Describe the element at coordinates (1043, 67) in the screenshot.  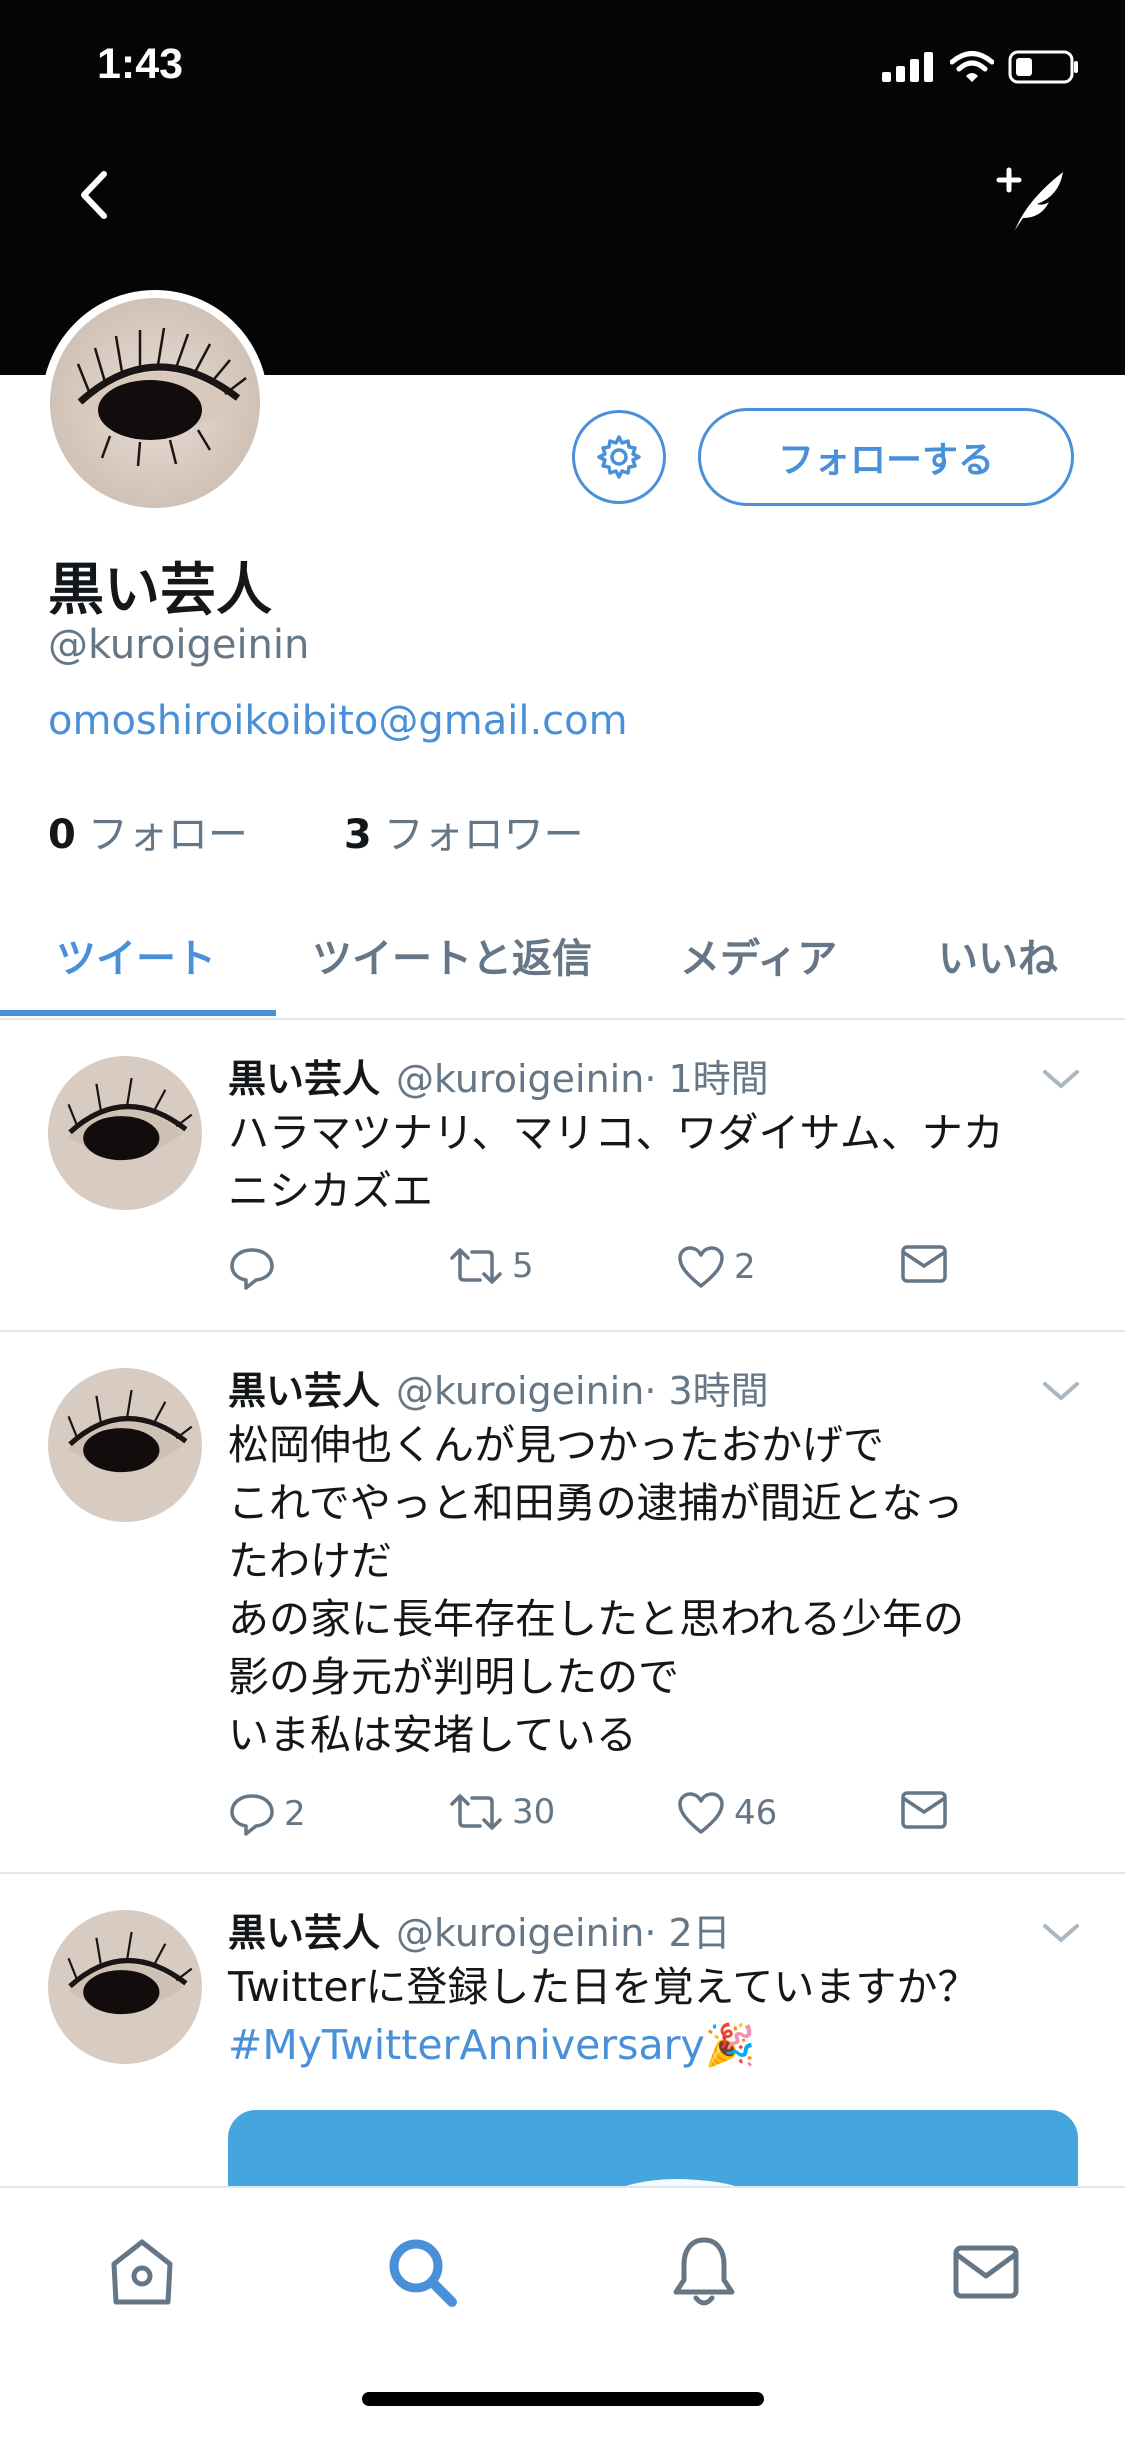
I see `battery-icon` at that location.